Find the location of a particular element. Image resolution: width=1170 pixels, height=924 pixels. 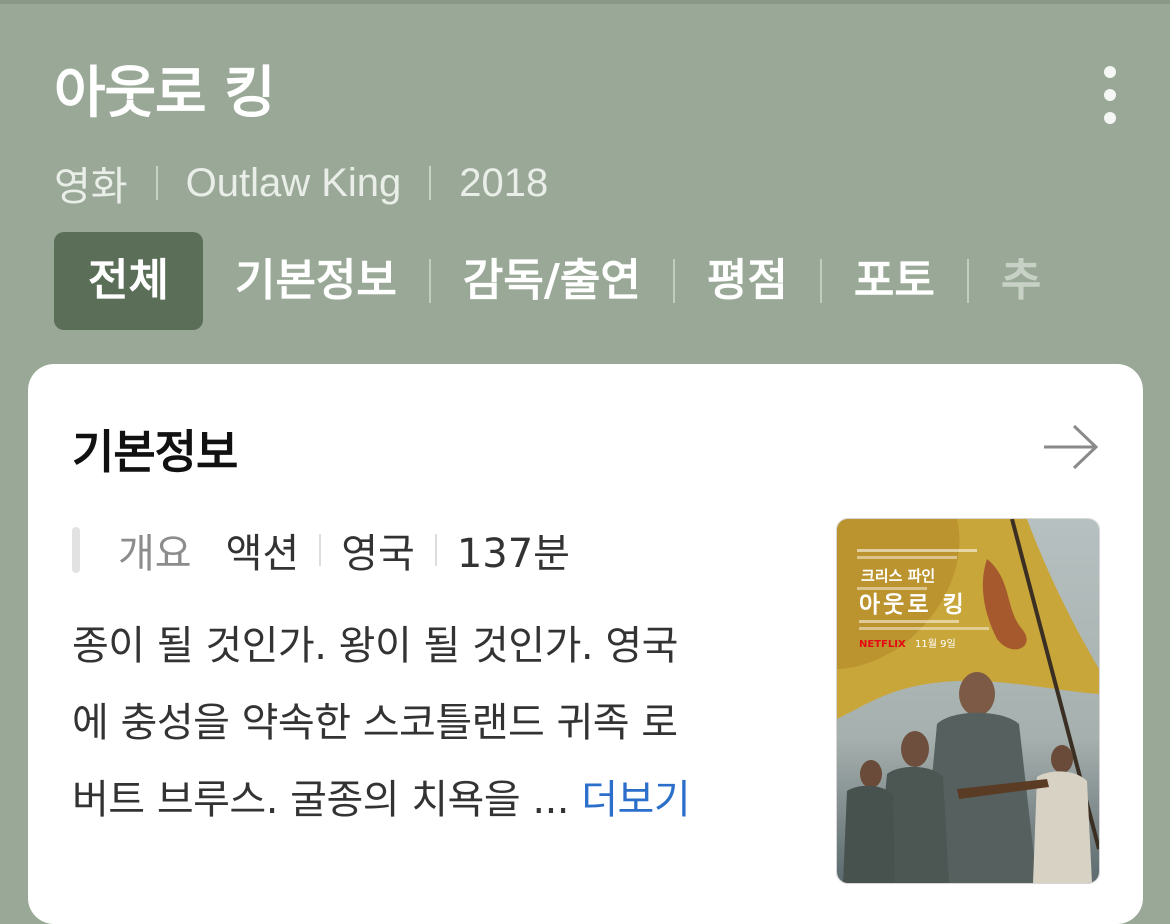

tab-photos: 포토 is located at coordinates (894, 281).